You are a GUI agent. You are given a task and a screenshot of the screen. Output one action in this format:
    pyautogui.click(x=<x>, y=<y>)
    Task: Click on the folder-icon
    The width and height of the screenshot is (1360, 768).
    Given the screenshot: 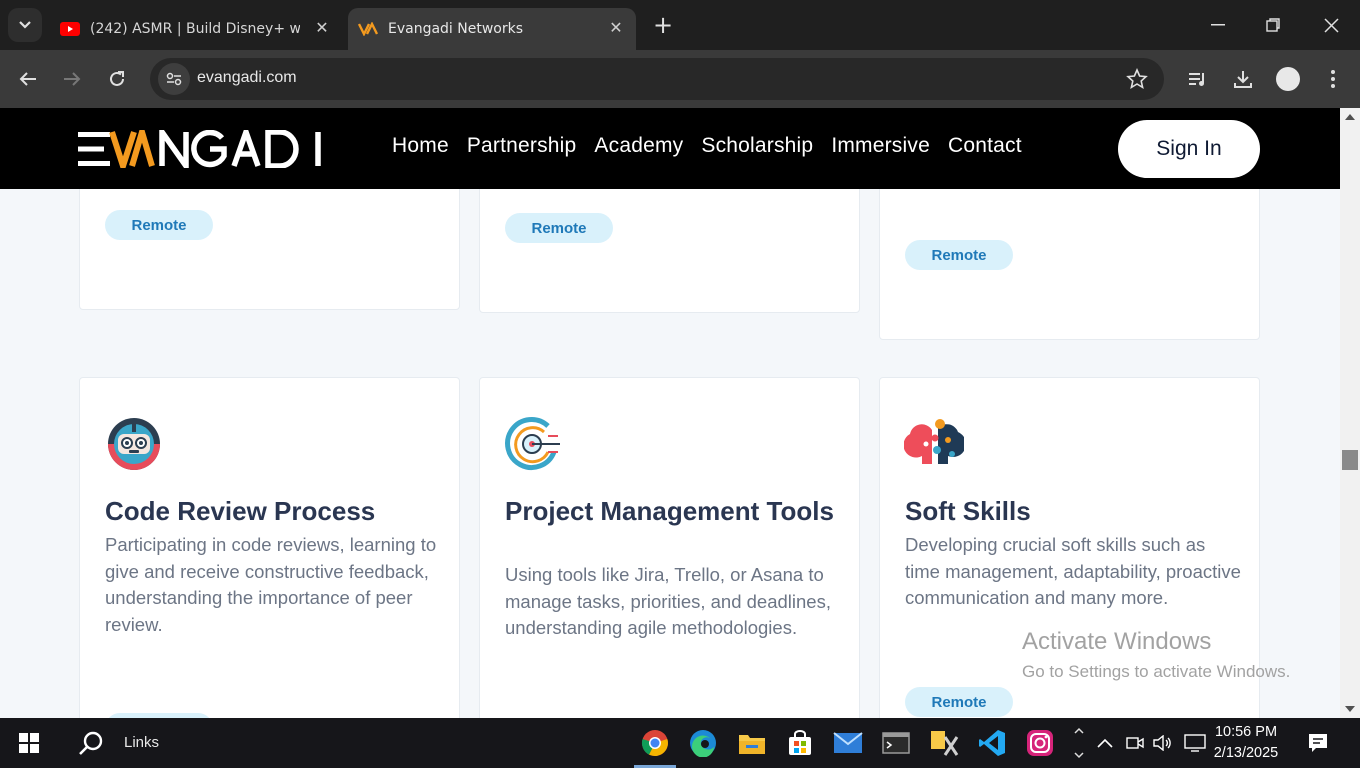 What is the action you would take?
    pyautogui.click(x=752, y=744)
    